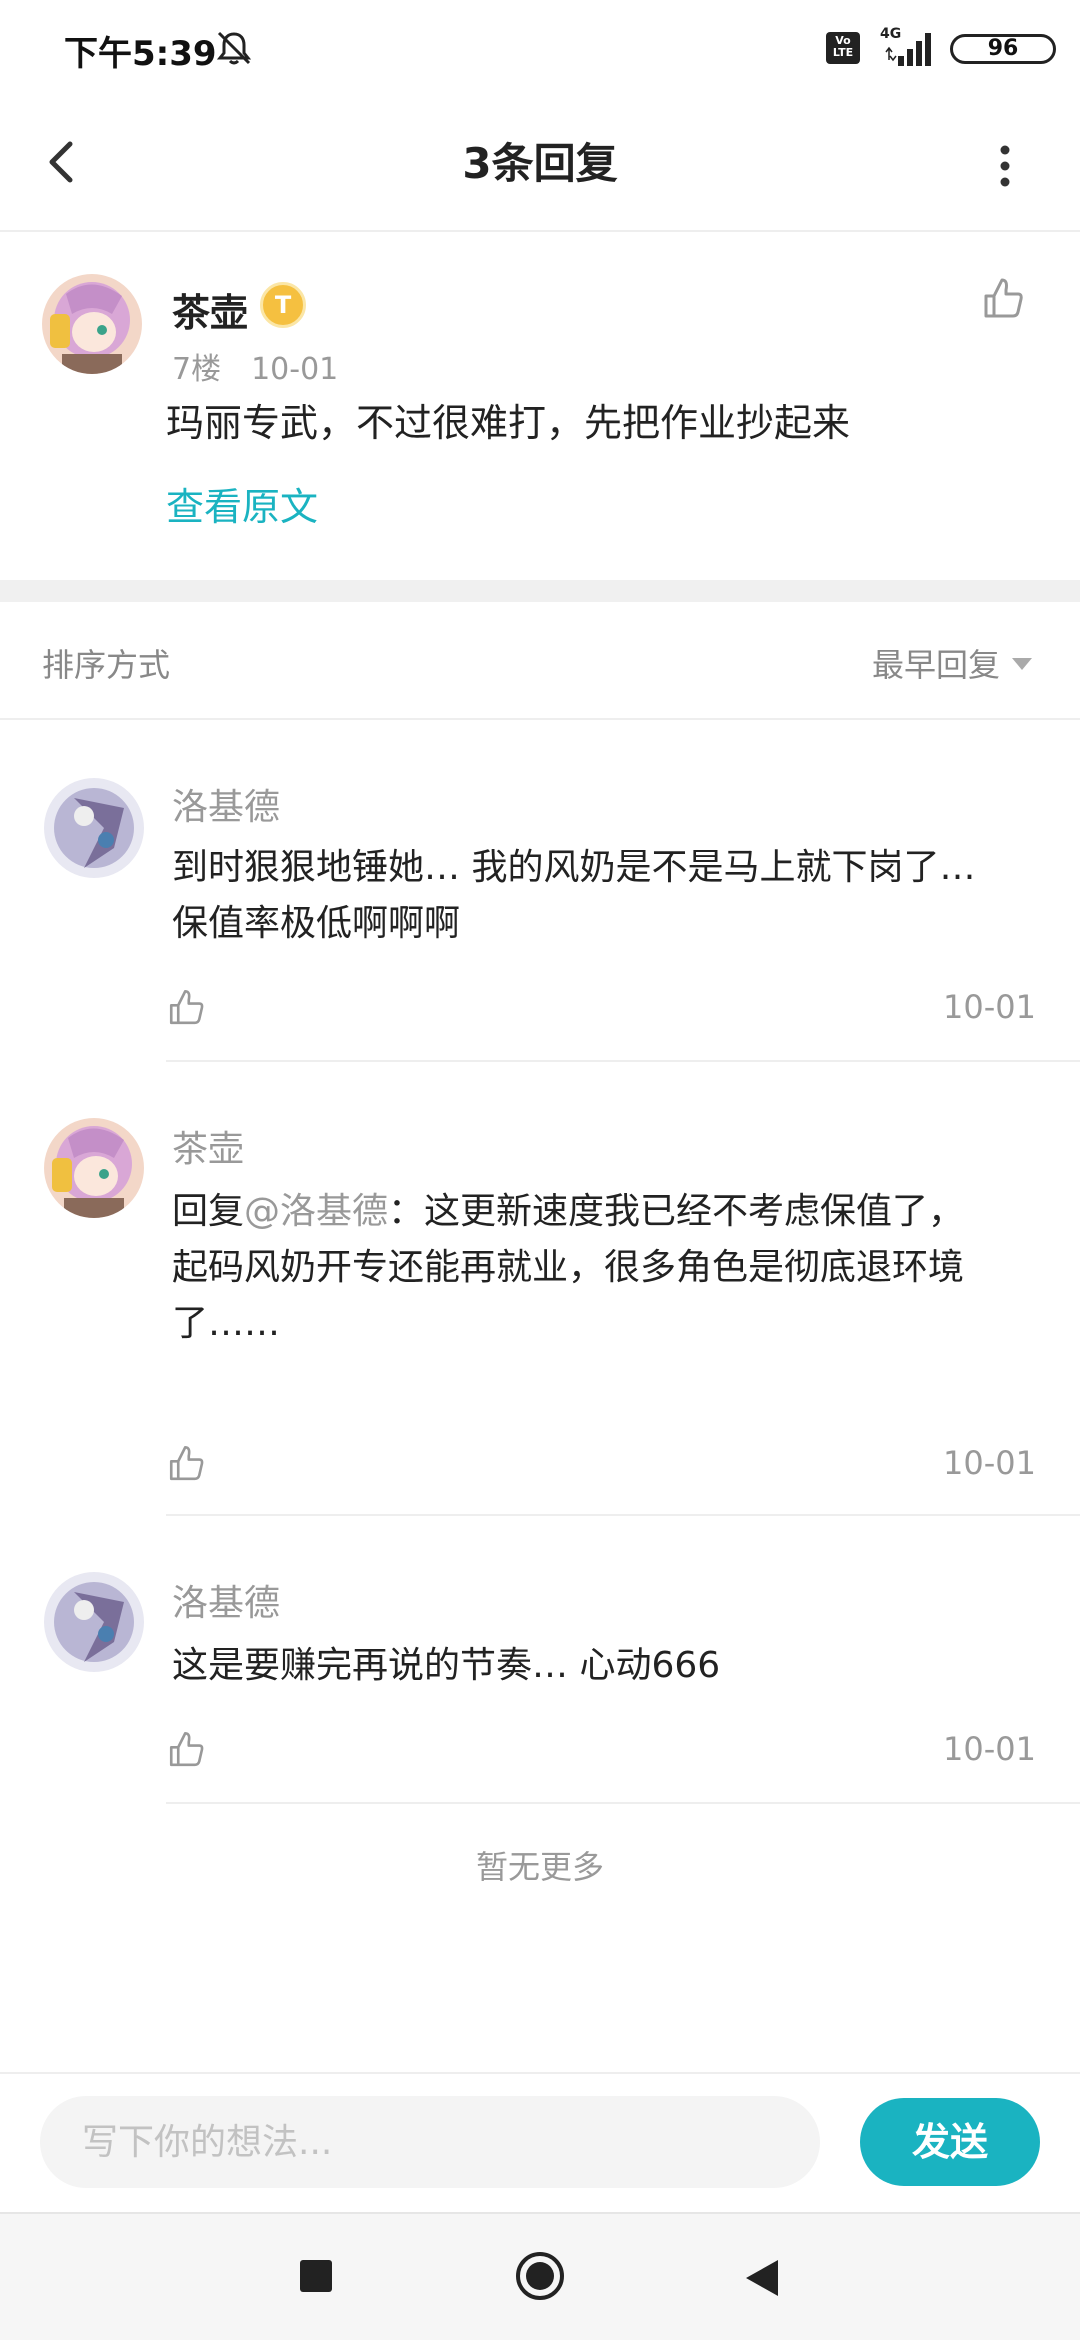 This screenshot has height=2340, width=1080. I want to click on send-button: 发送, so click(950, 2142).